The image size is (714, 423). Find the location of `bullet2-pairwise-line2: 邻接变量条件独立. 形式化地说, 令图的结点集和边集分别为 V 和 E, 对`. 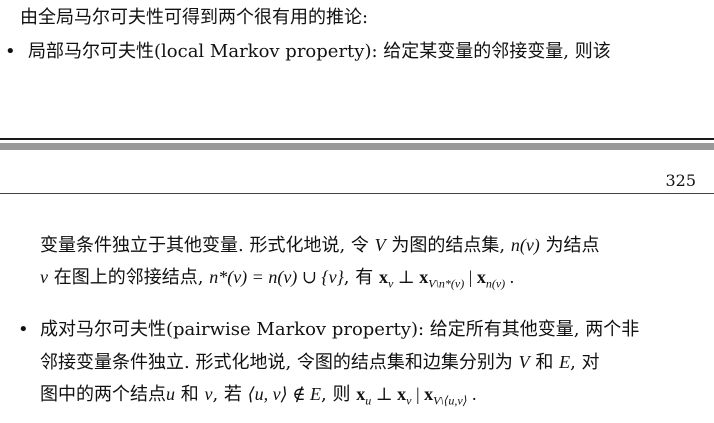

bullet2-pairwise-line2: 邻接变量条件独立. 形式化地说, 令图的结点集和边集分别为 V 和 E, 对 is located at coordinates (320, 362).